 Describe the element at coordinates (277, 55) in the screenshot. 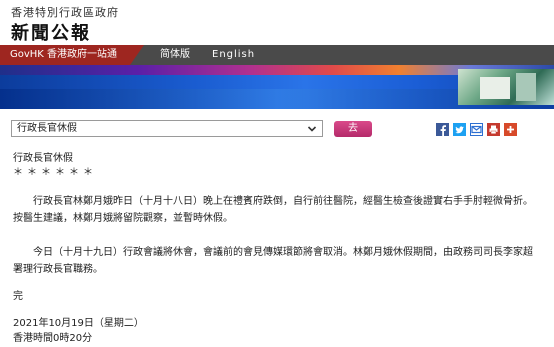

I see `nav-bar: GovHK 香港政府一站通 简体版 English` at that location.